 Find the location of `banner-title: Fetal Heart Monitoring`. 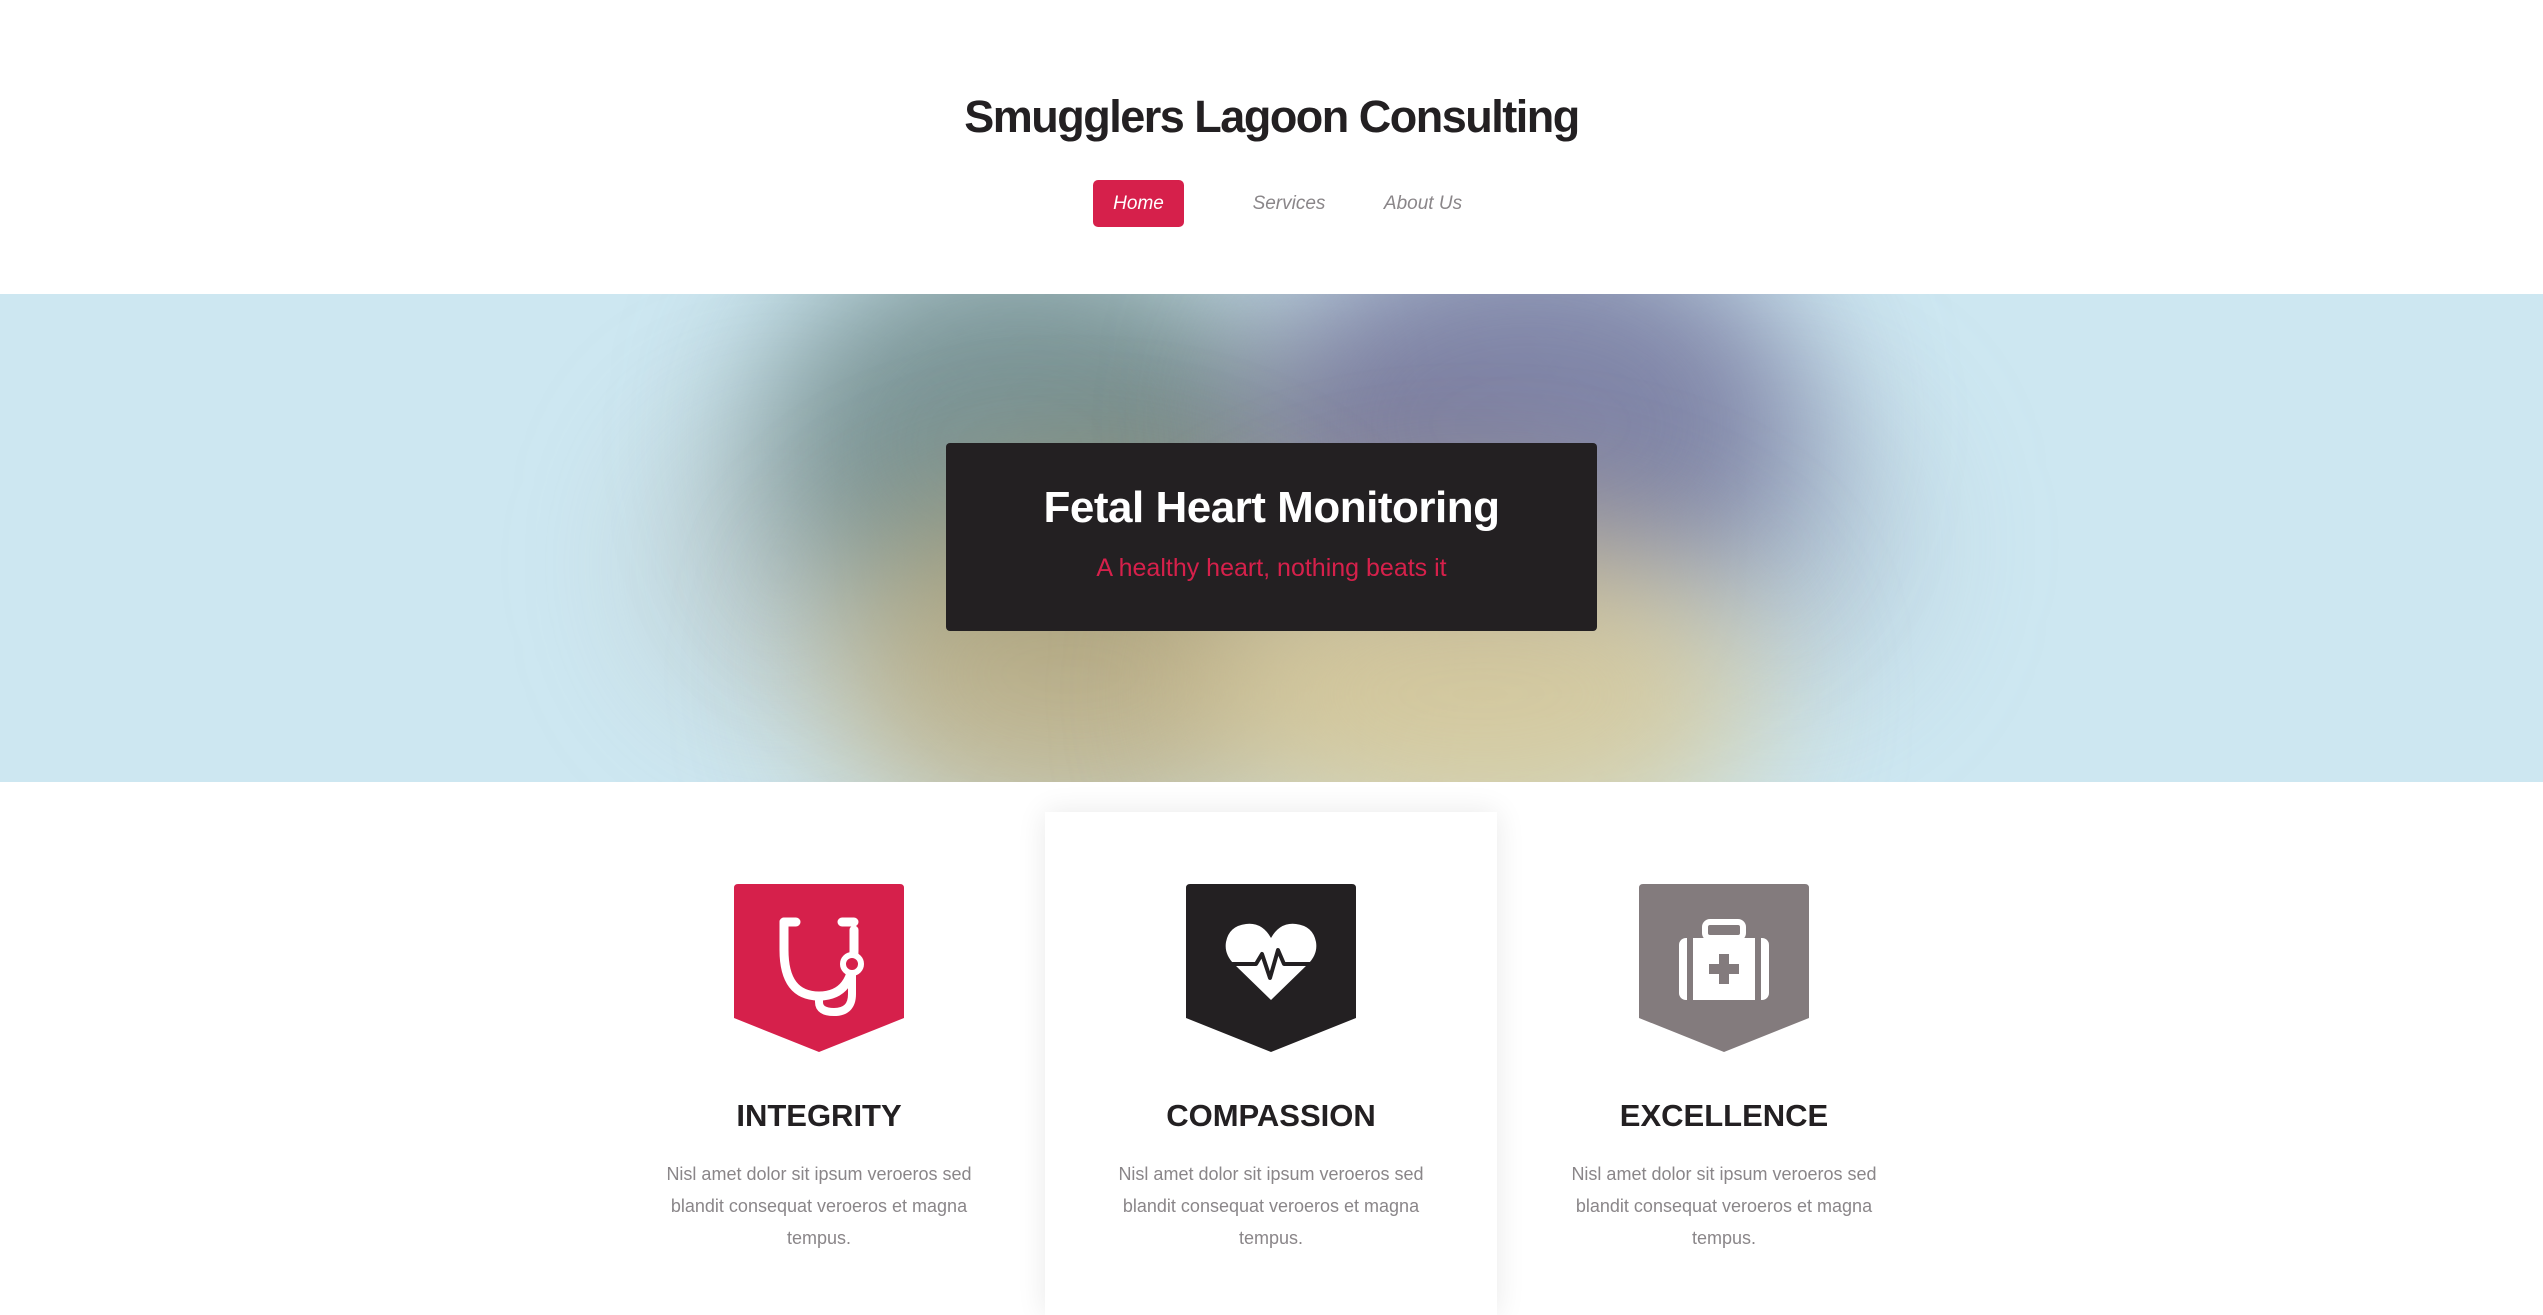

banner-title: Fetal Heart Monitoring is located at coordinates (1271, 507).